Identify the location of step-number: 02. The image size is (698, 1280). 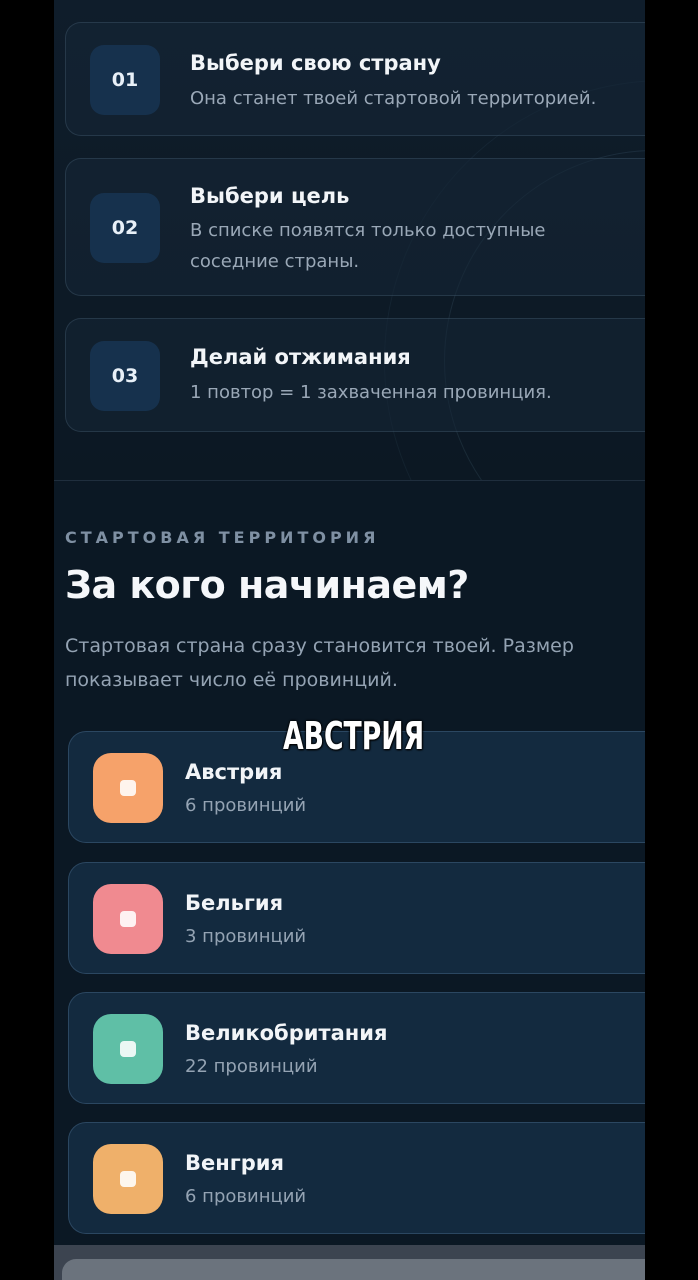
(125, 228).